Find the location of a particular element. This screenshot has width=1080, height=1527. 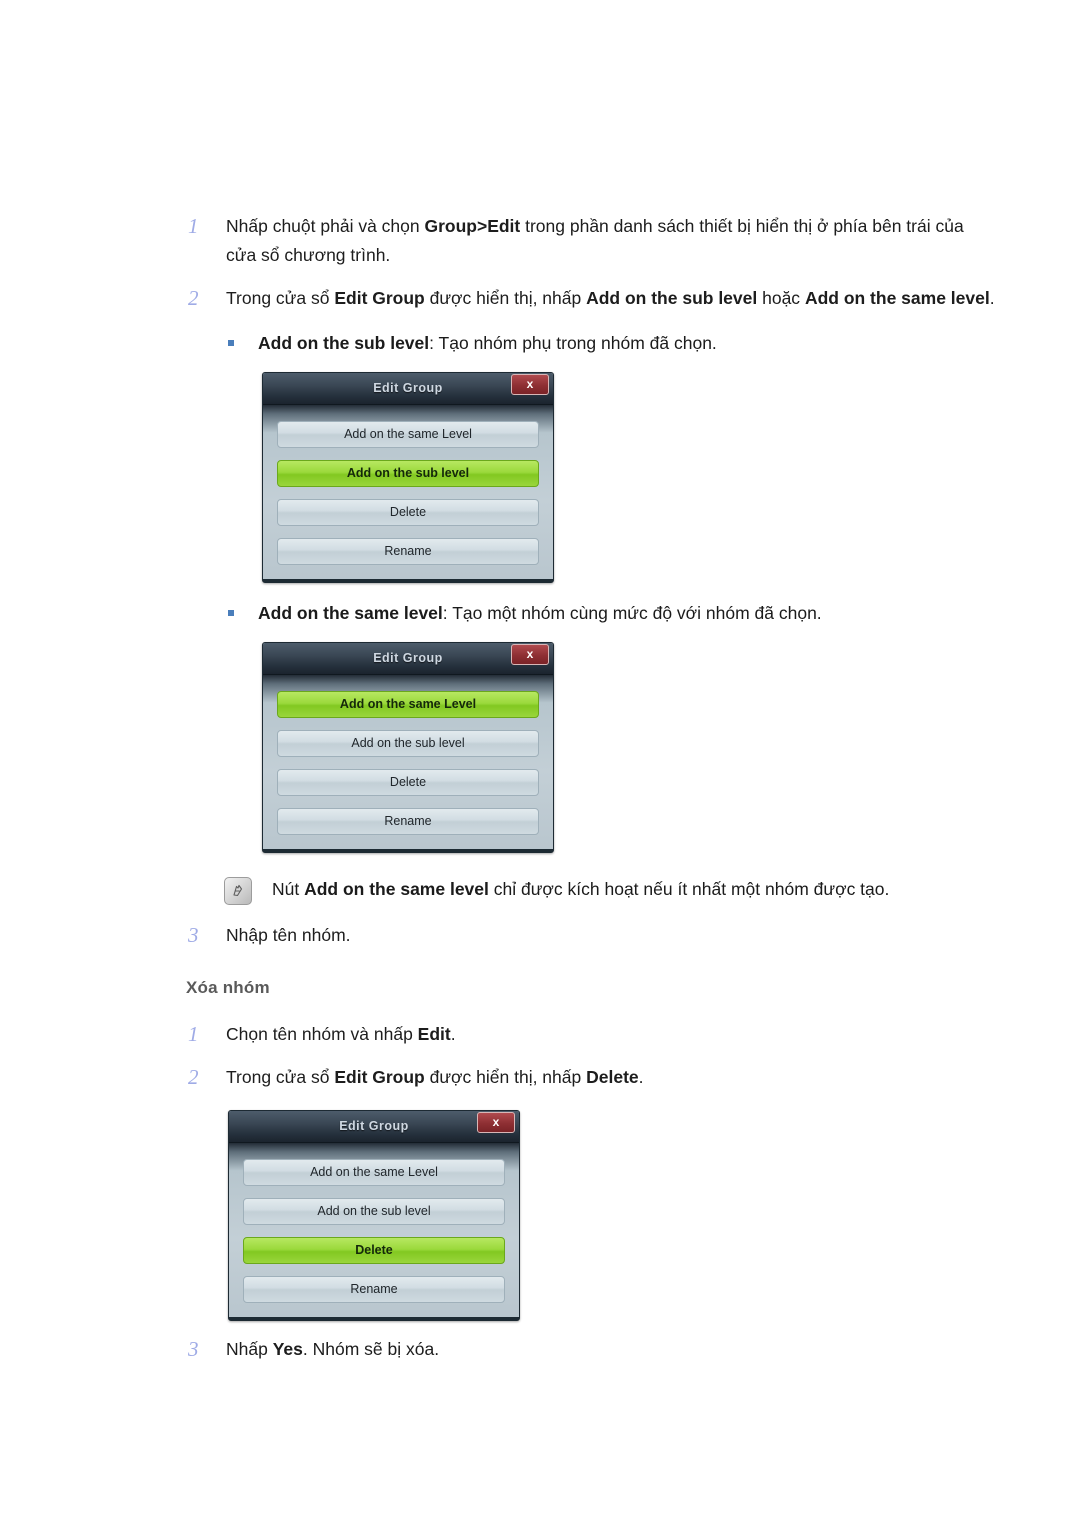

step-text: Chọn tên nhóm và nhấp Edit. is located at coordinates (341, 1034).